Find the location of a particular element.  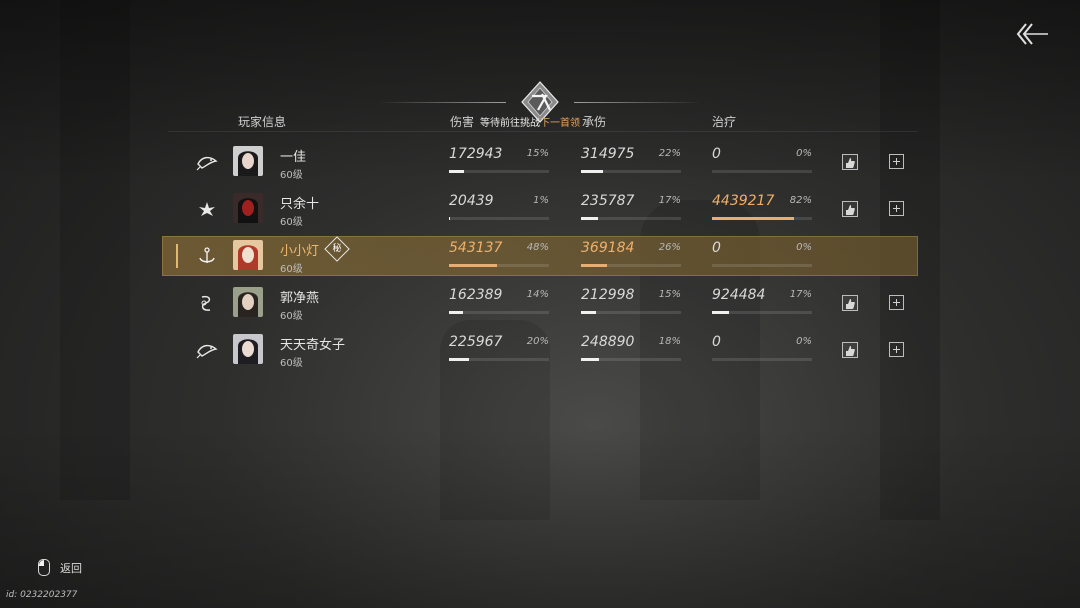

damage-value: 20439 is located at coordinates (471, 201).